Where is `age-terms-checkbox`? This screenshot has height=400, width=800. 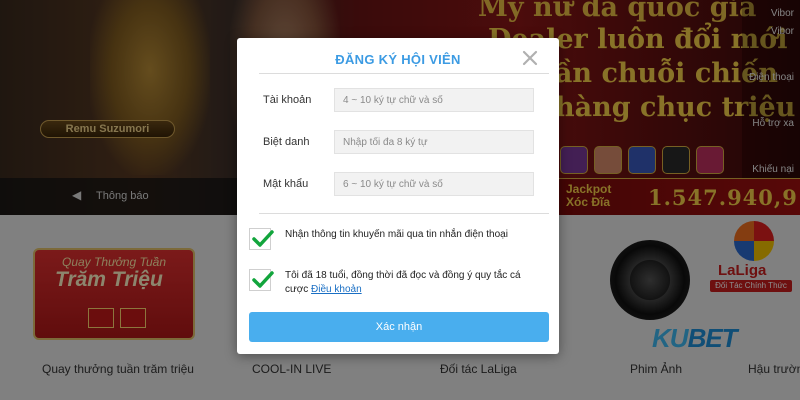
age-terms-checkbox is located at coordinates (261, 280).